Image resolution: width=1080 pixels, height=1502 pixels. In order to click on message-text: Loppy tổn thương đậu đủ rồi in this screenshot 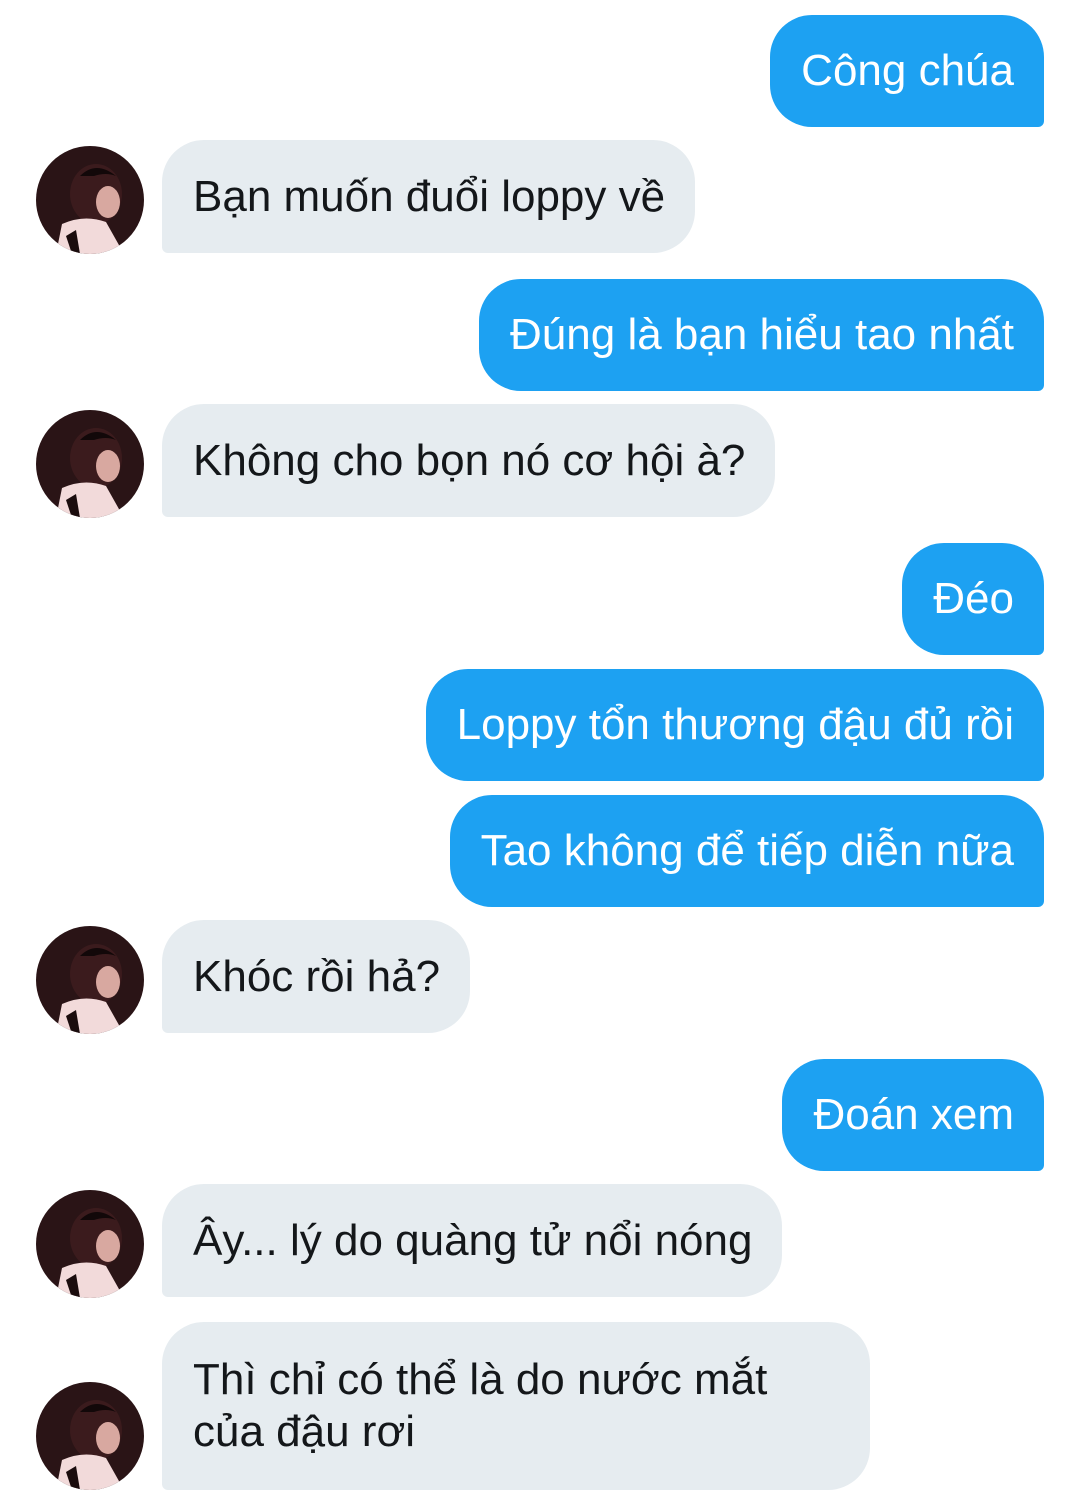, I will do `click(735, 724)`.